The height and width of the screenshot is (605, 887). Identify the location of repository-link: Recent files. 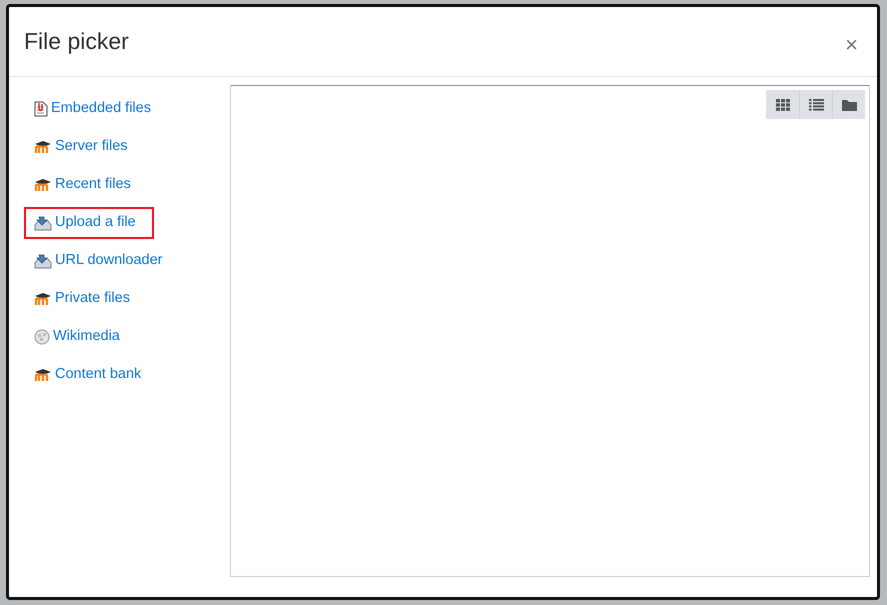
(86, 185).